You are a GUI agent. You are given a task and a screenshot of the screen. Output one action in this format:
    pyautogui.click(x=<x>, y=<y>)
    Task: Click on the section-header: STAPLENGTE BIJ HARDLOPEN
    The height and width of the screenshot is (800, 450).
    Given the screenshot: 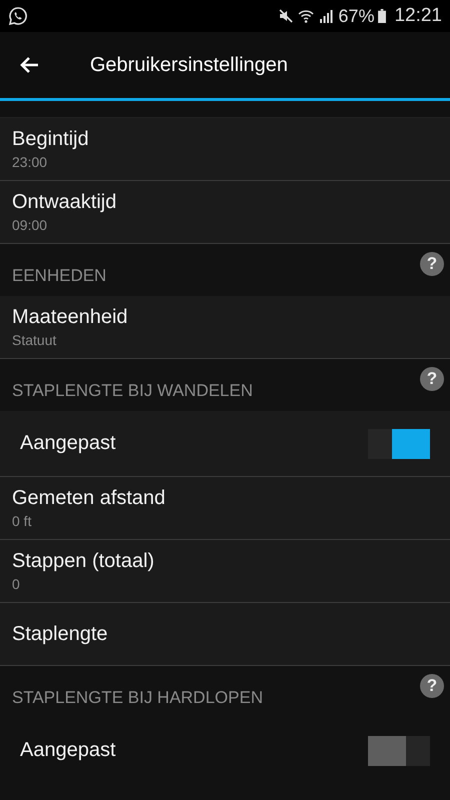 What is the action you would take?
    pyautogui.click(x=137, y=698)
    